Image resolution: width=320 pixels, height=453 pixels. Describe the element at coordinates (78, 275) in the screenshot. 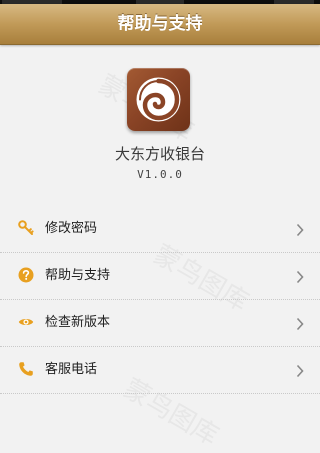

I see `menu-item-label: 帮助与支持` at that location.